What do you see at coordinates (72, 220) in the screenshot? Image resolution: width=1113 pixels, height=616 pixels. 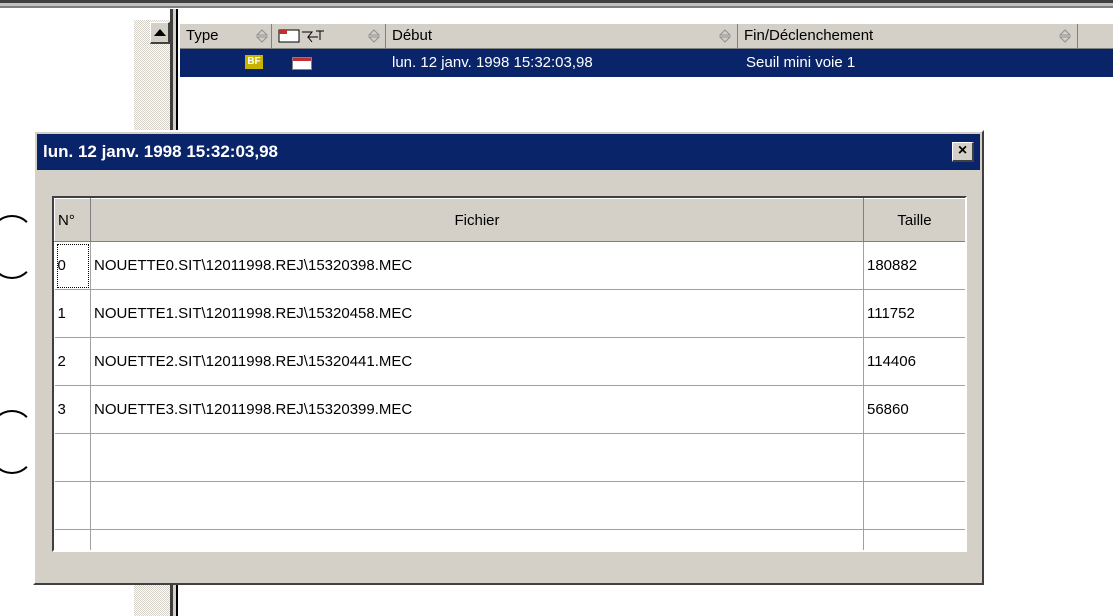 I see `header-num: N°` at bounding box center [72, 220].